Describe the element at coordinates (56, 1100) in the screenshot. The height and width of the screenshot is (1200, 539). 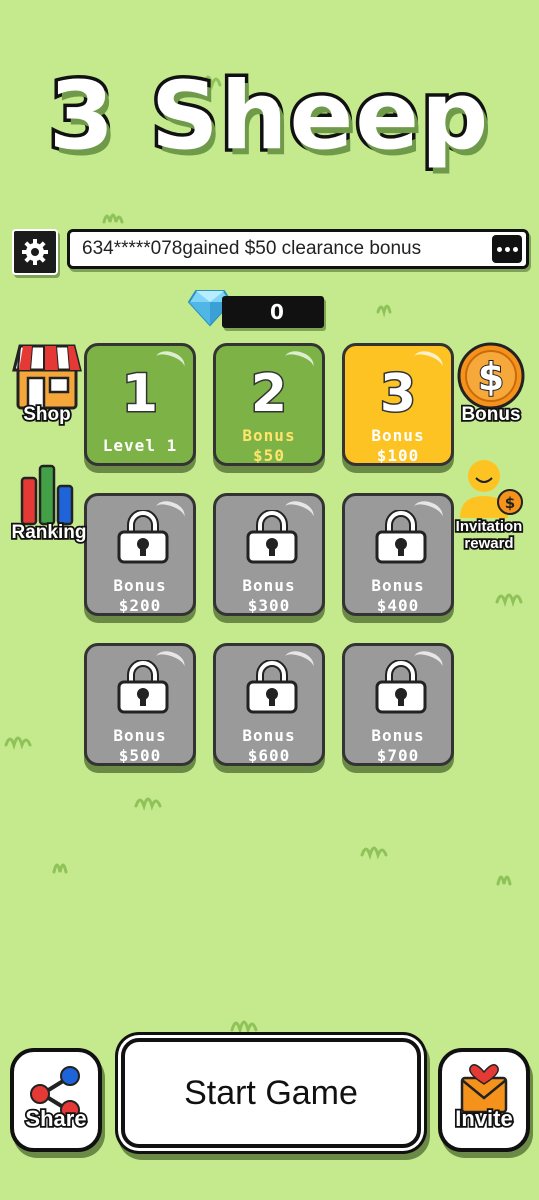
I see `share-button: Share` at that location.